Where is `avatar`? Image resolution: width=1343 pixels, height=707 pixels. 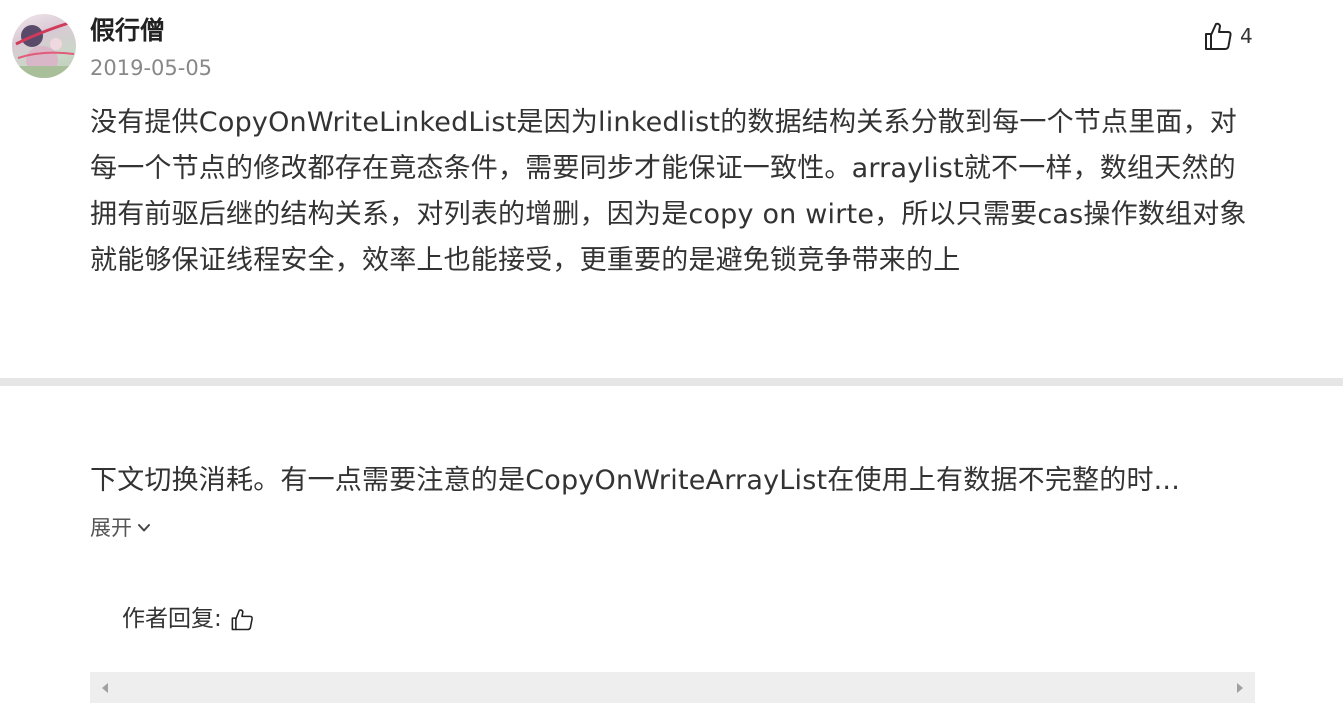 avatar is located at coordinates (44, 46).